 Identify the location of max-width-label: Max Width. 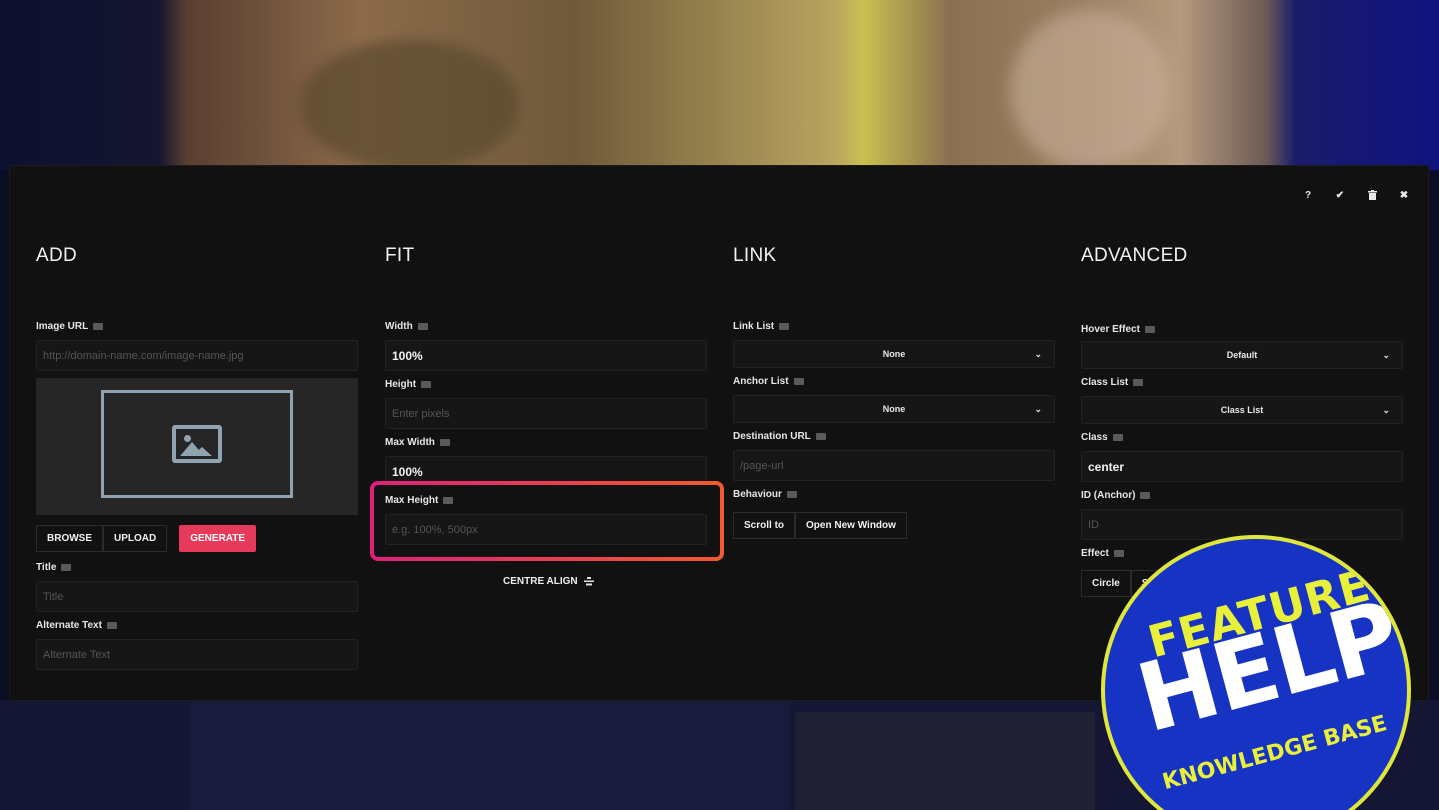
(417, 442).